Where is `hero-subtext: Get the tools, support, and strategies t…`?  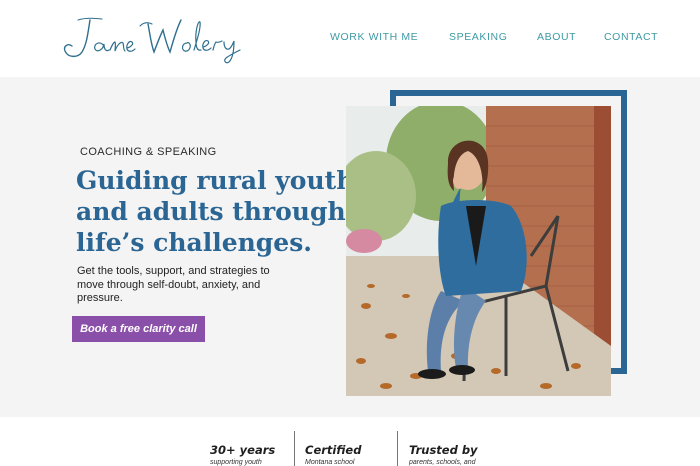
hero-subtext: Get the tools, support, and strategies t… is located at coordinates (173, 284).